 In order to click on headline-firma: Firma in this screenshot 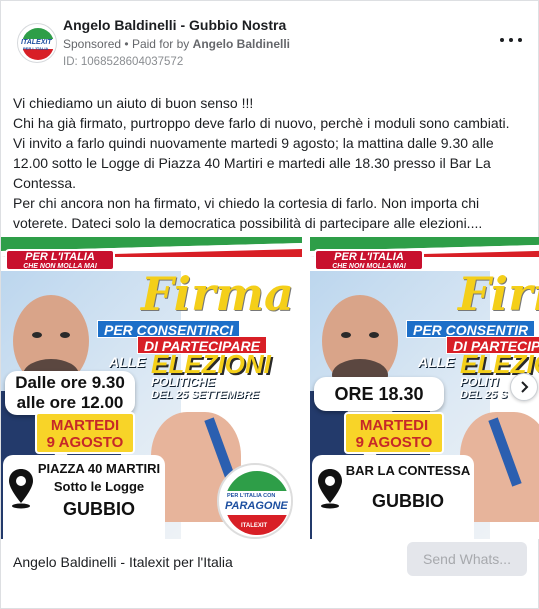, I will do `click(217, 294)`.